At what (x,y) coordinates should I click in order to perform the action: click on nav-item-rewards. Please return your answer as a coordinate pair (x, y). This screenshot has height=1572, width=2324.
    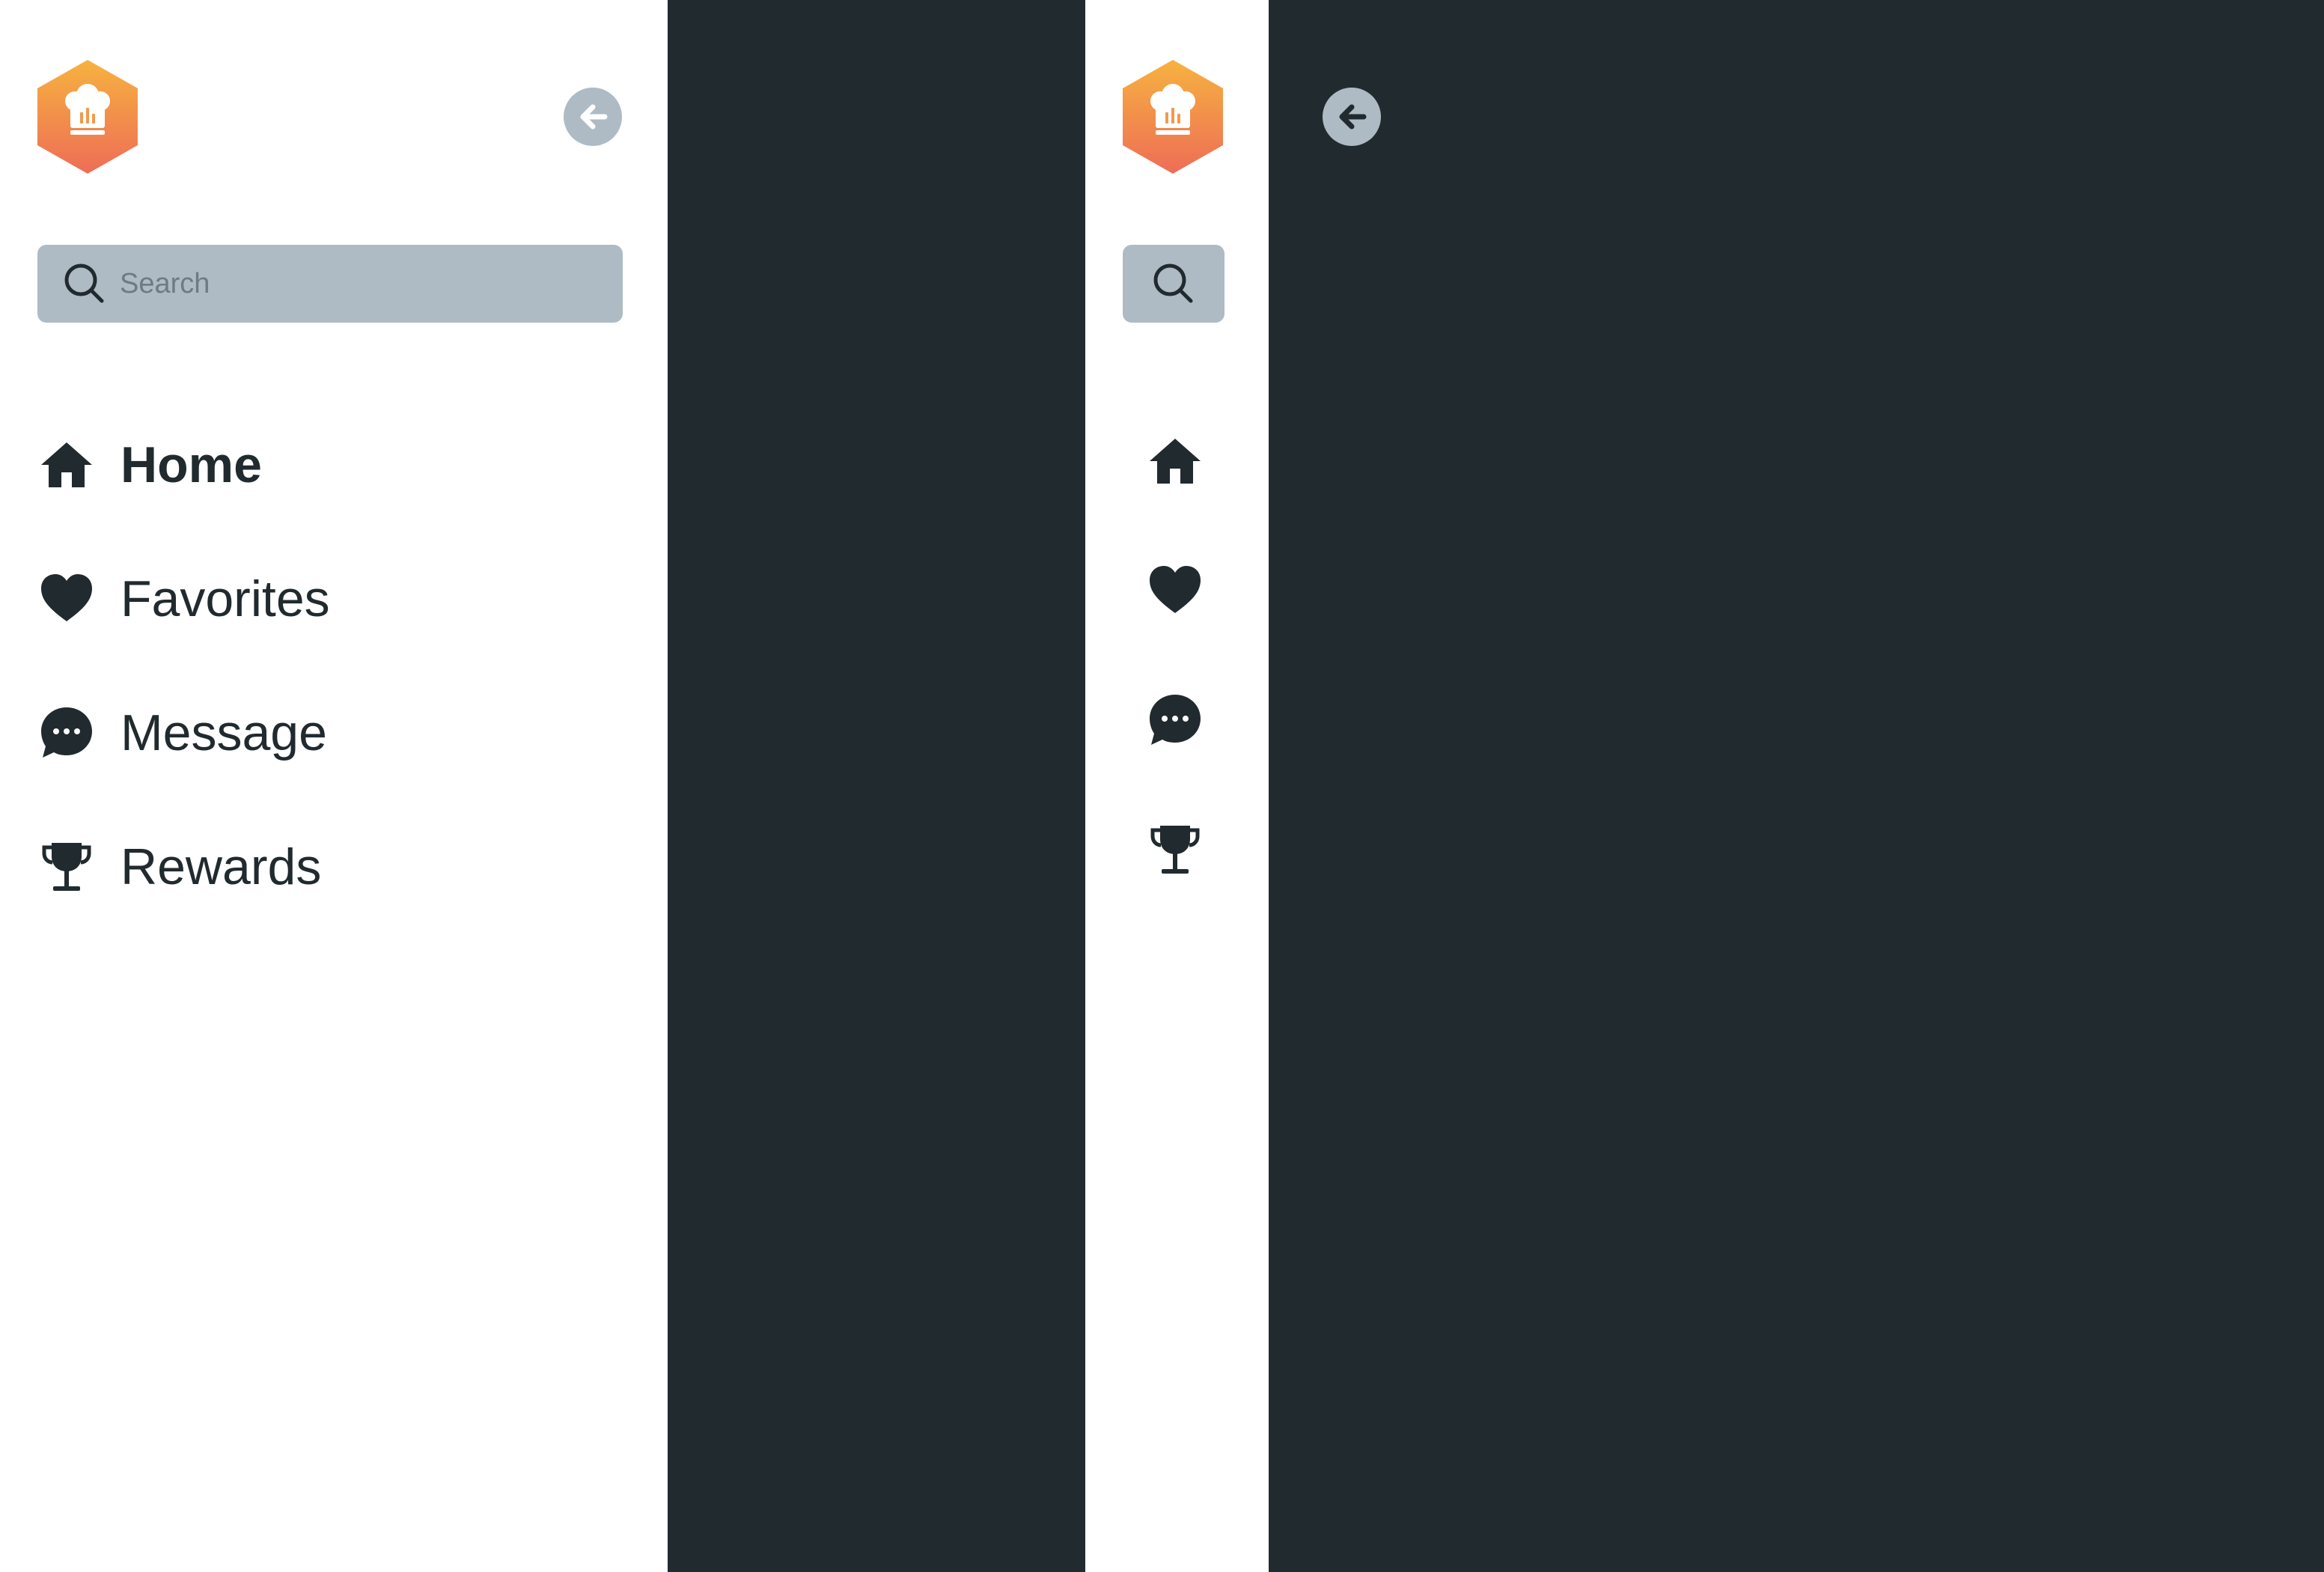
    Looking at the image, I should click on (1175, 850).